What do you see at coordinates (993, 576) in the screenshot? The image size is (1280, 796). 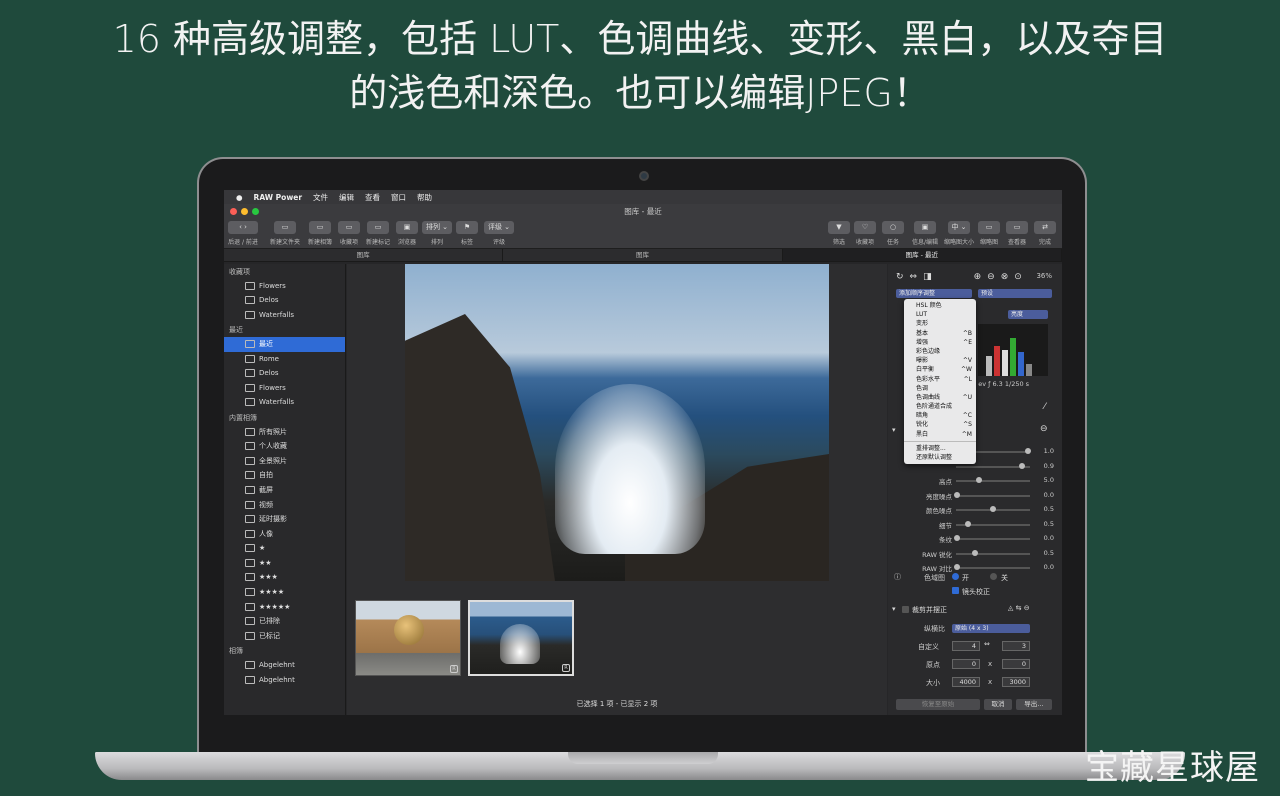 I see `radio-off` at bounding box center [993, 576].